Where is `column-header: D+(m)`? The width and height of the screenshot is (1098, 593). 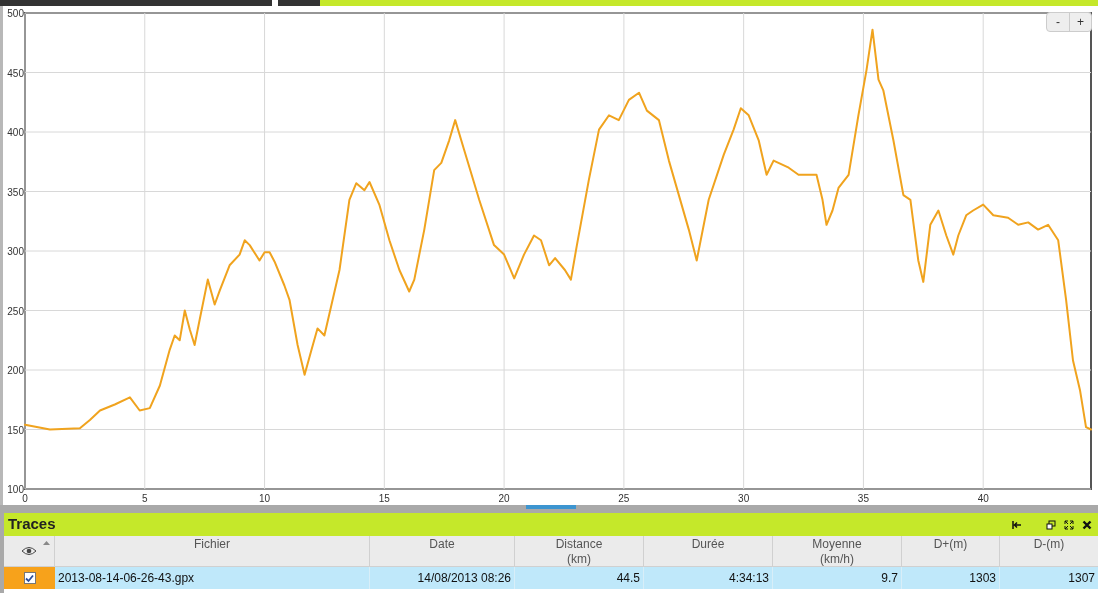
column-header: D+(m) is located at coordinates (951, 551).